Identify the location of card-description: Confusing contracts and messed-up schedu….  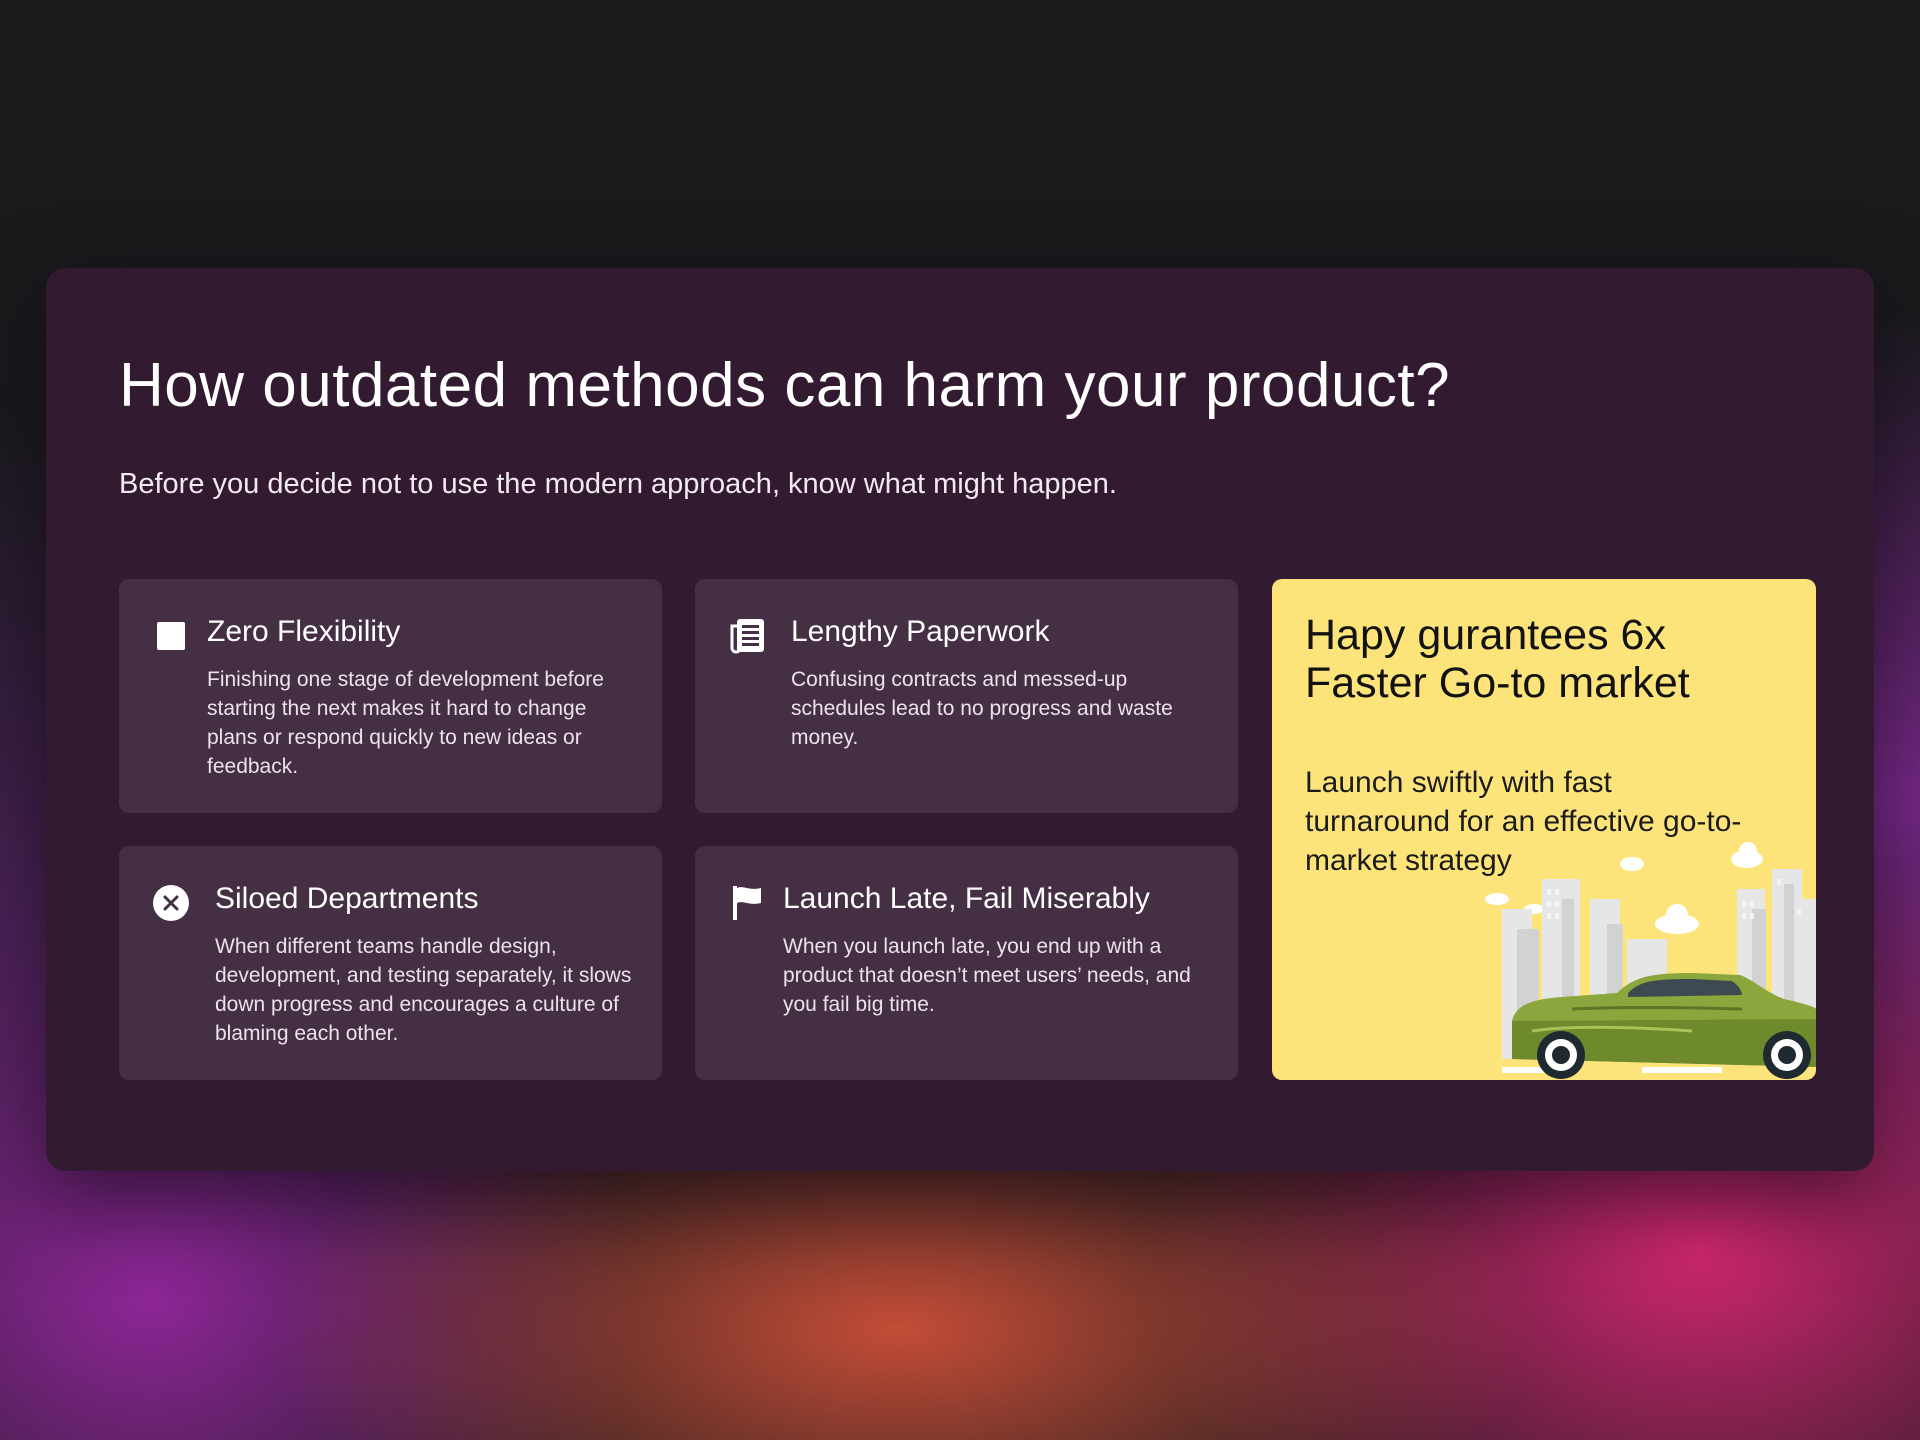
(982, 708).